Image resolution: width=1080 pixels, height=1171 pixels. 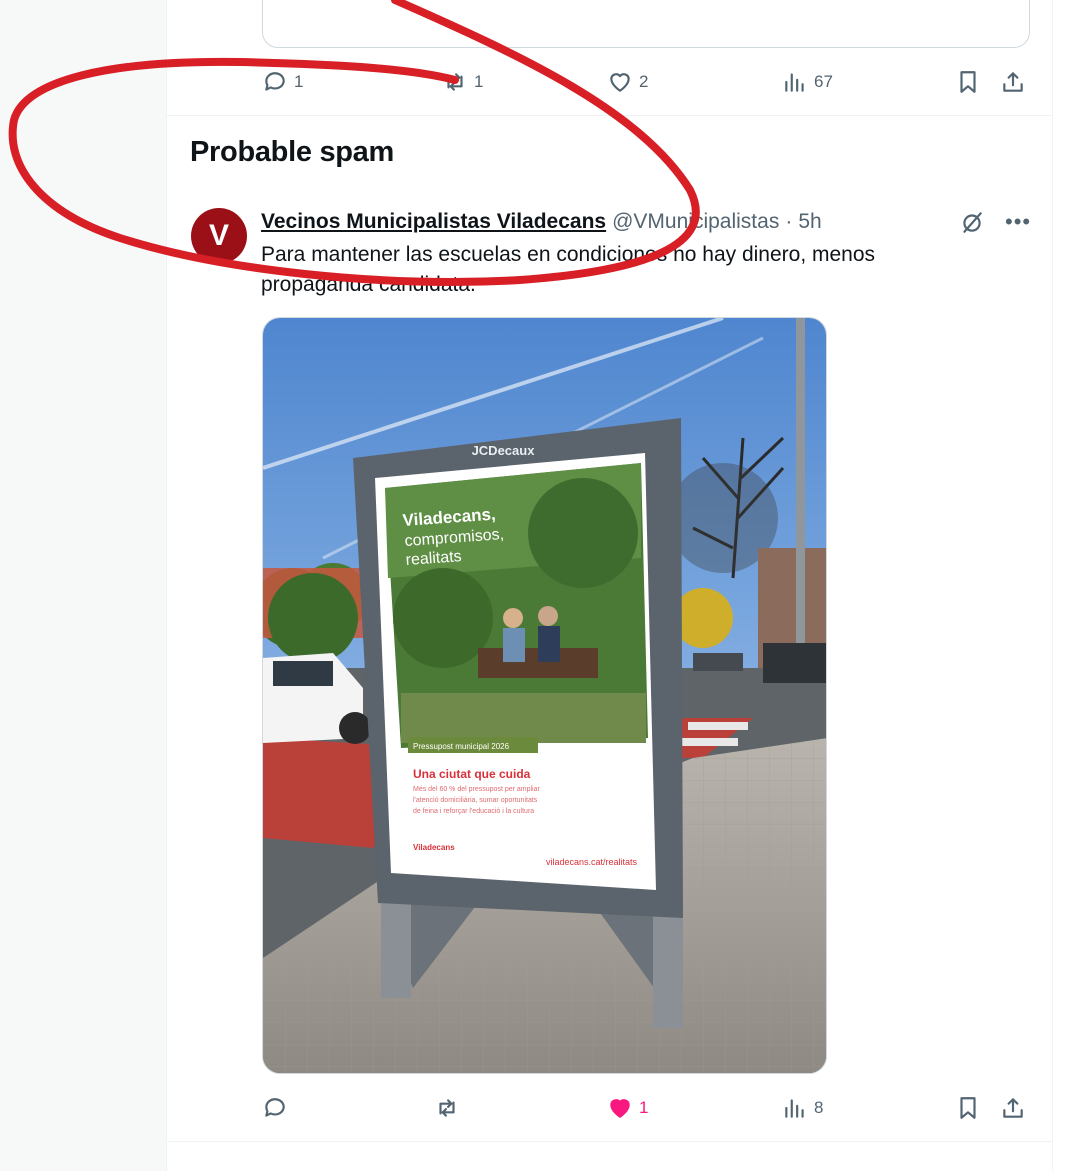 I want to click on reply-button: 1, so click(x=282, y=82).